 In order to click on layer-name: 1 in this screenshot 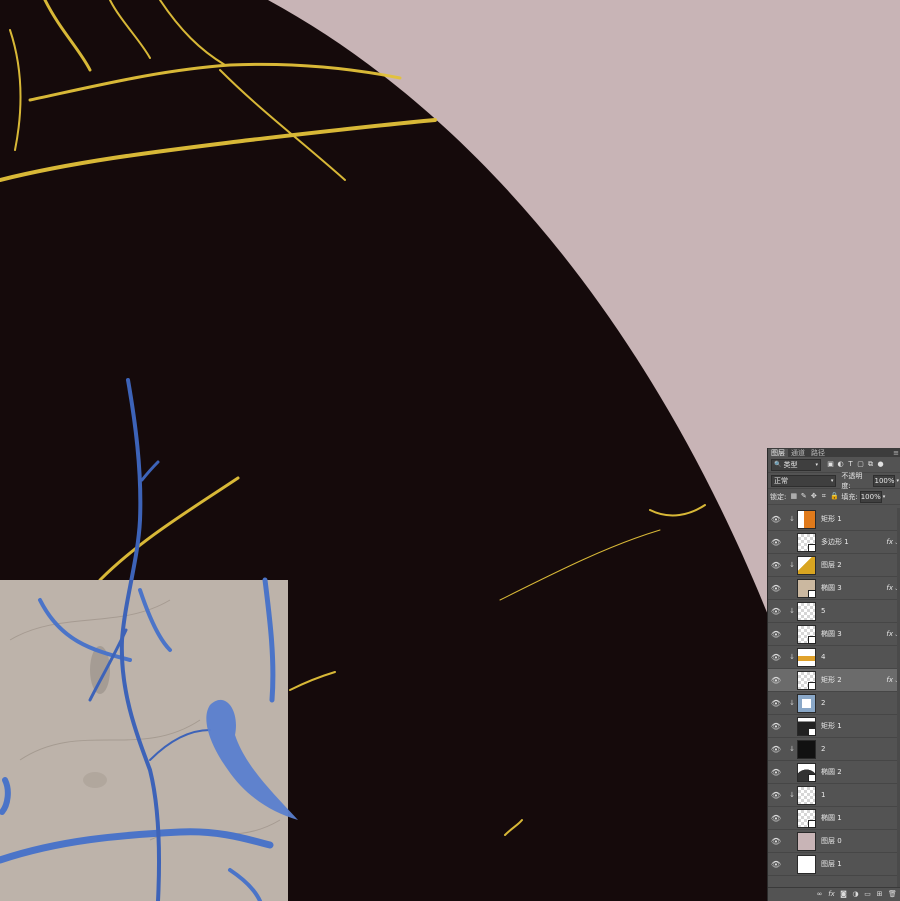, I will do `click(823, 795)`.